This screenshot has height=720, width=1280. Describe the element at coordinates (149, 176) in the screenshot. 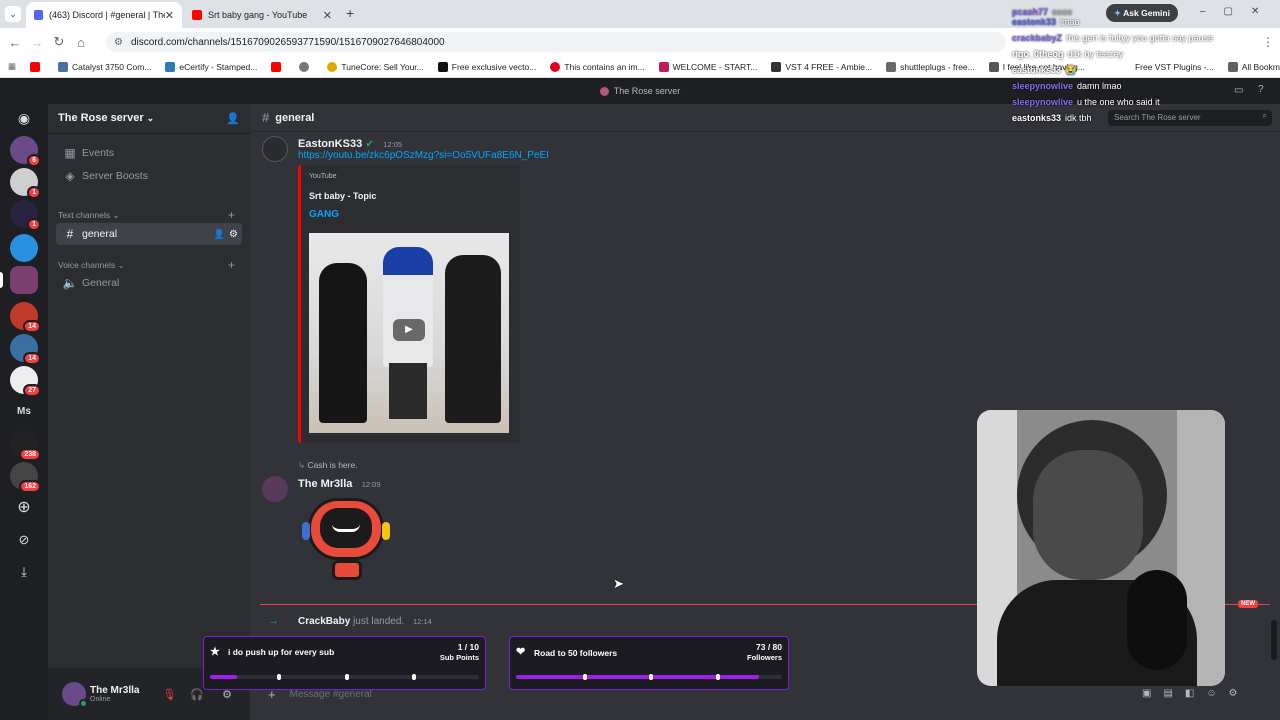

I see `sidebar-item-server-boosts: ◈ Server Boosts` at that location.